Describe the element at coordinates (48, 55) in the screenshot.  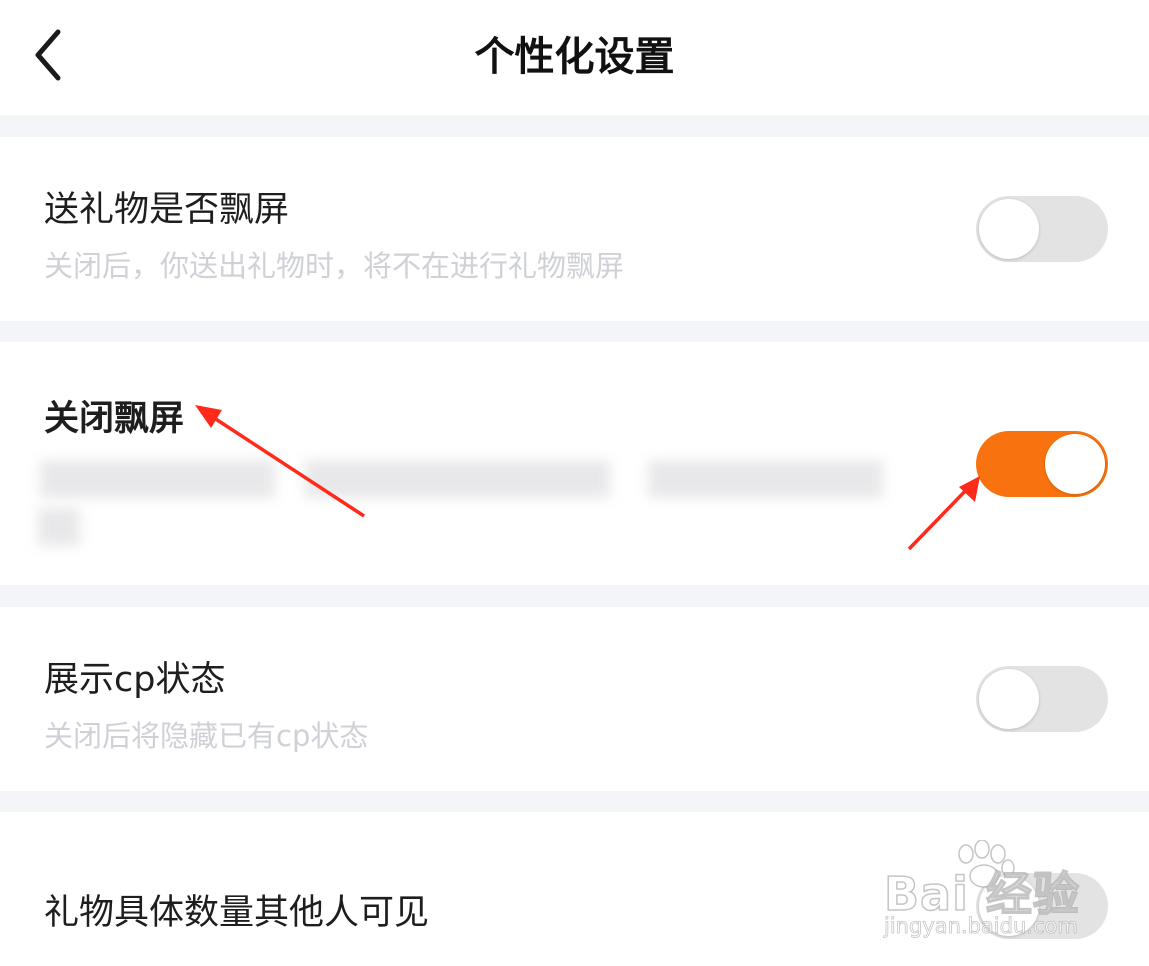
I see `chevron-left-icon` at that location.